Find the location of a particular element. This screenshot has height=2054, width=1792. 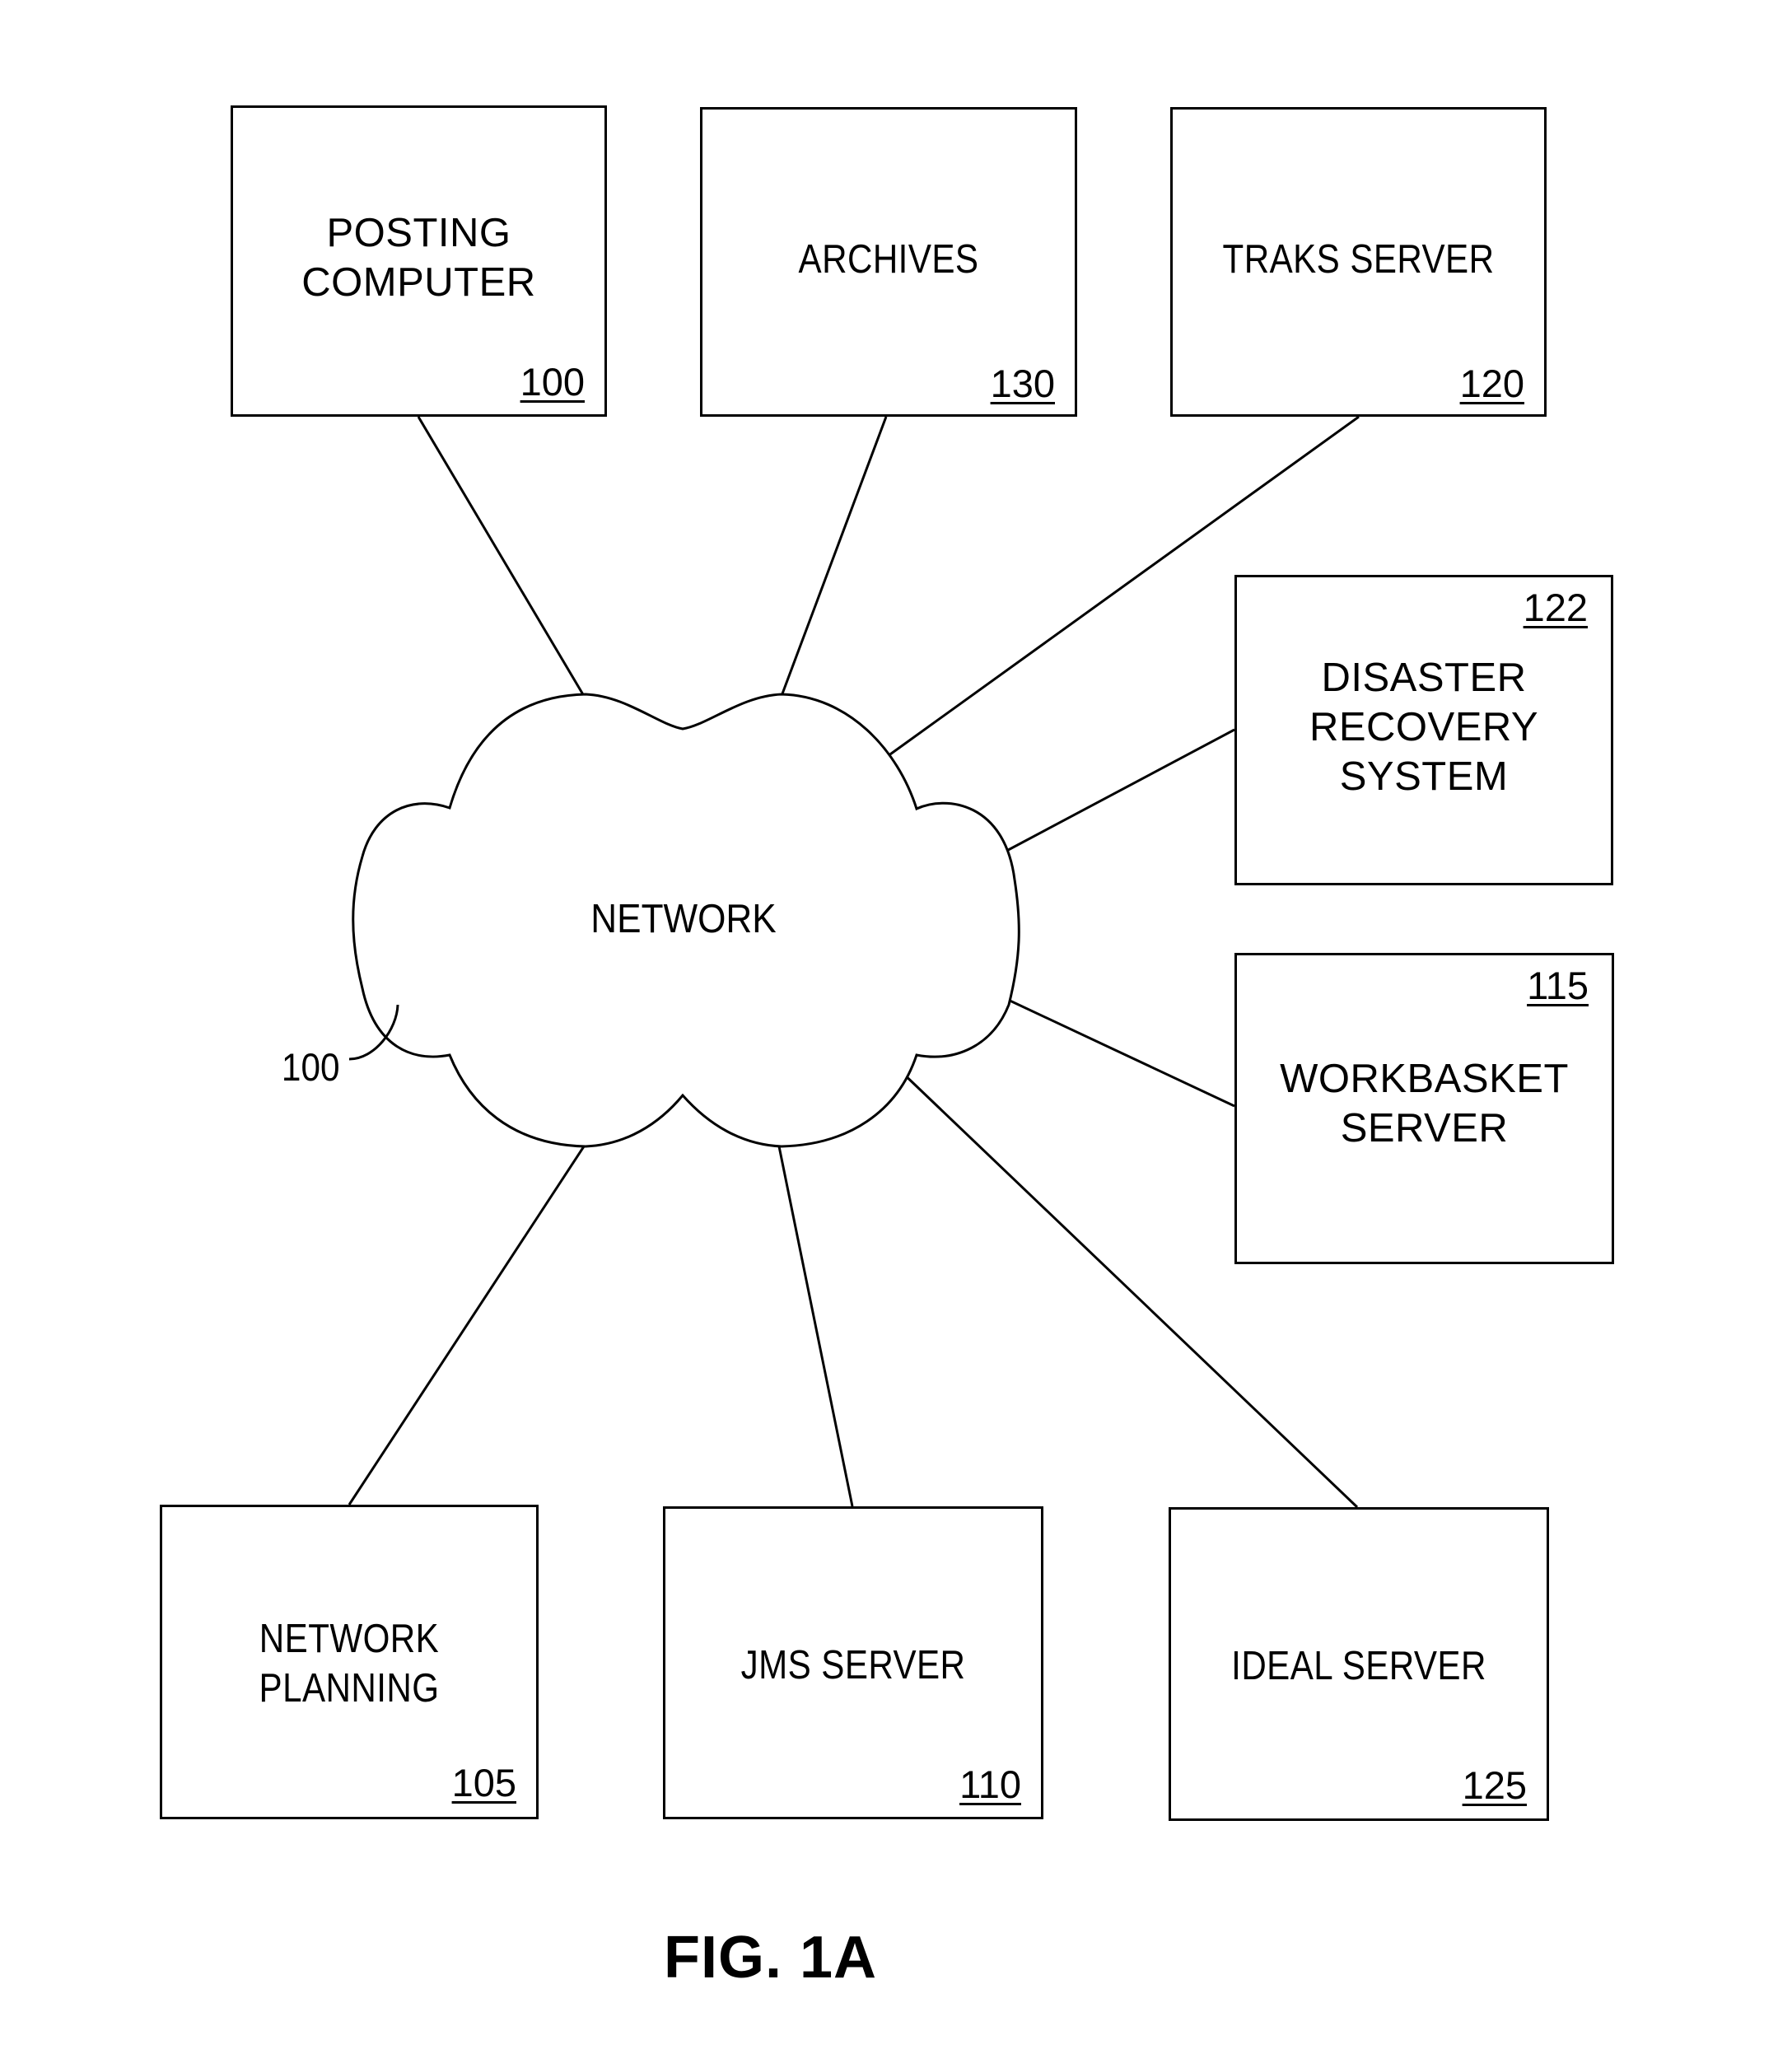

node-archives: ARCHIVES 130 is located at coordinates (888, 262).